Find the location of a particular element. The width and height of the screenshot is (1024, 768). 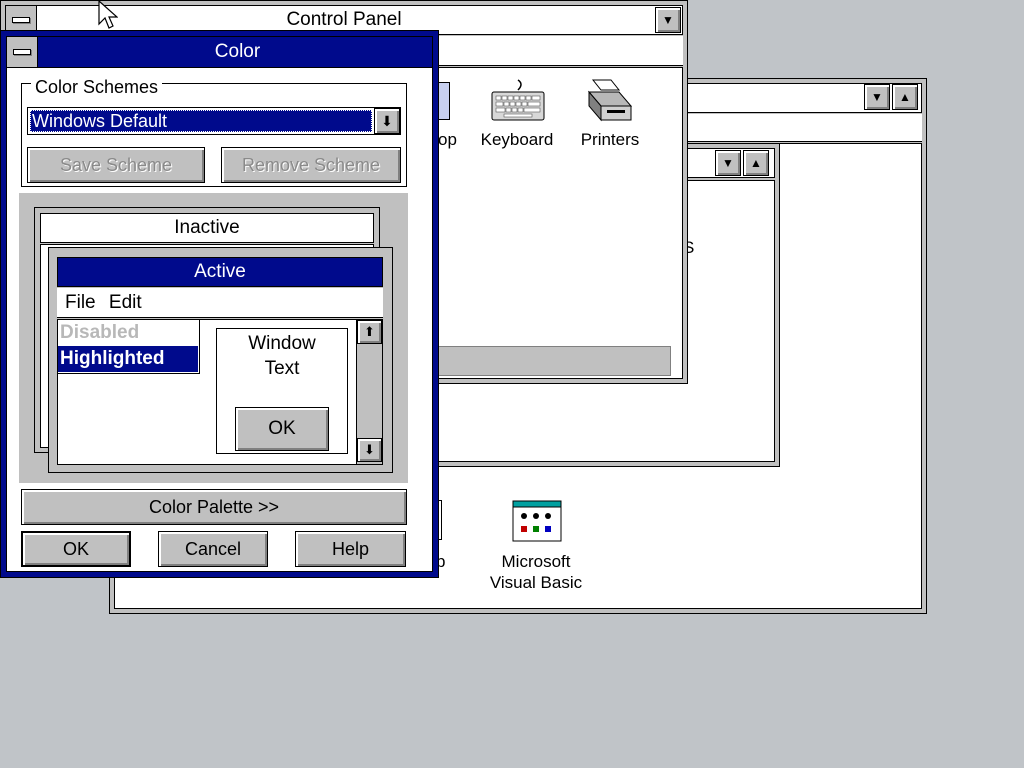

remove-scheme-button: Remove Scheme is located at coordinates (311, 165).